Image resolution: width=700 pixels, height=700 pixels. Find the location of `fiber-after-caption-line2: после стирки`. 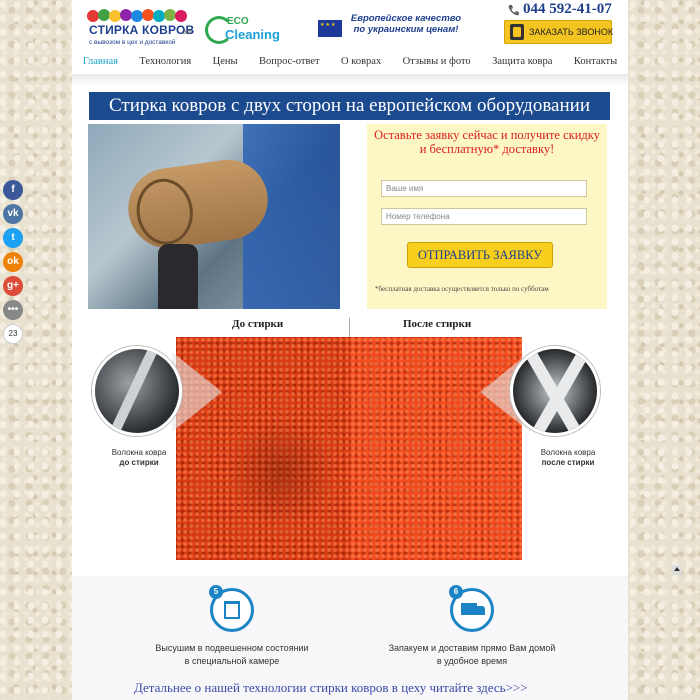

fiber-after-caption-line2: после стирки is located at coordinates (568, 462).